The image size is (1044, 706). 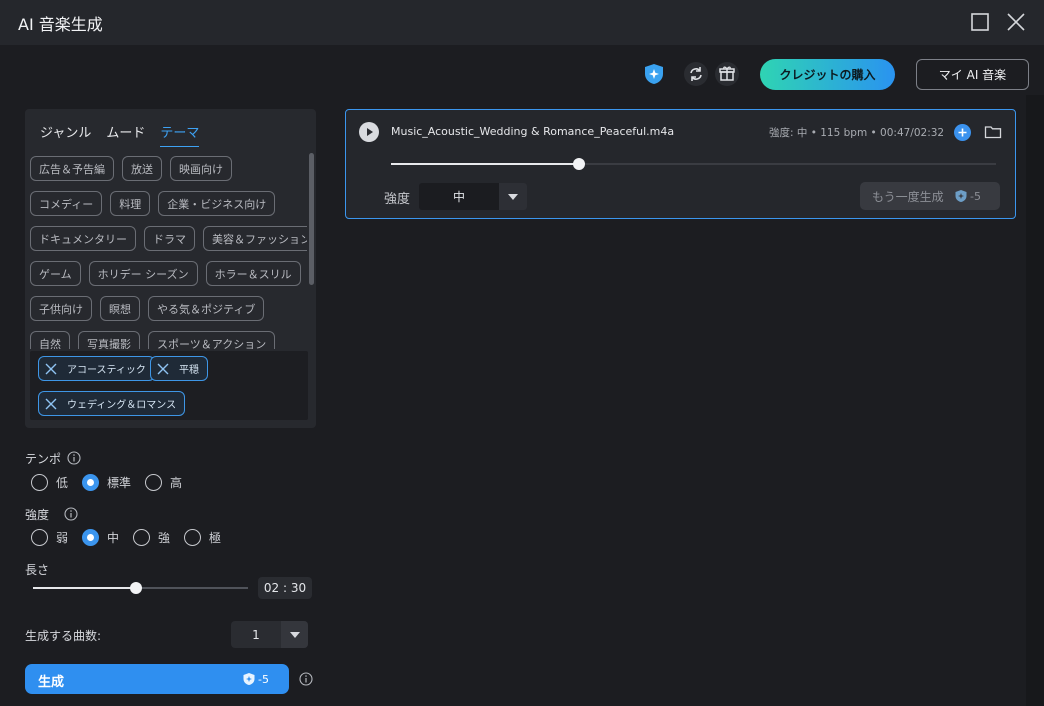 What do you see at coordinates (311, 219) in the screenshot?
I see `tag-list-scrollbar` at bounding box center [311, 219].